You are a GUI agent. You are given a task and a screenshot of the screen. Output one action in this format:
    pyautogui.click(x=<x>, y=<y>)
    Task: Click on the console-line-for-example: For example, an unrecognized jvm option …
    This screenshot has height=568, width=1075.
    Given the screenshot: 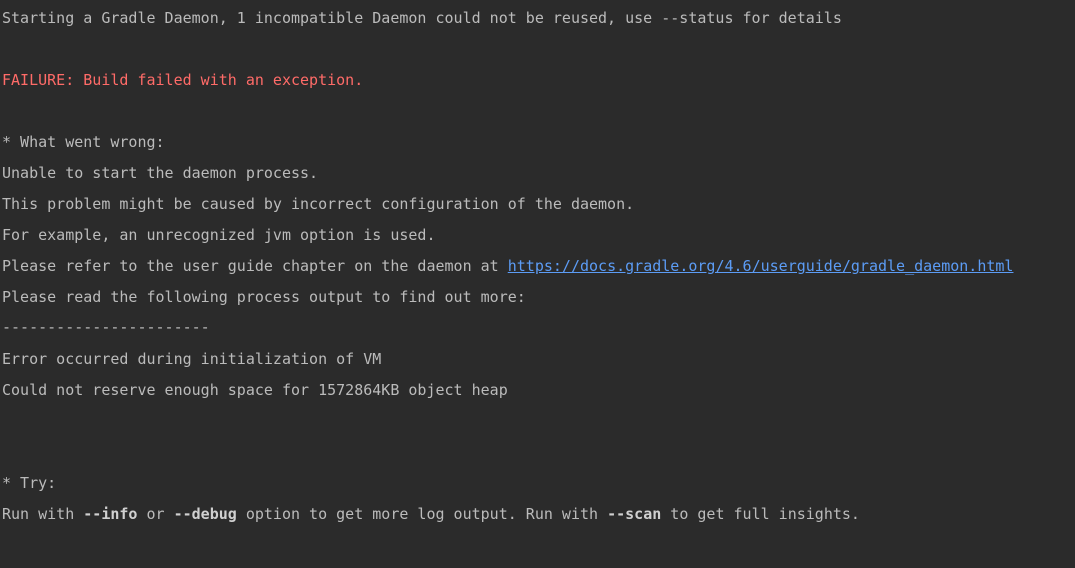 What is the action you would take?
    pyautogui.click(x=219, y=235)
    